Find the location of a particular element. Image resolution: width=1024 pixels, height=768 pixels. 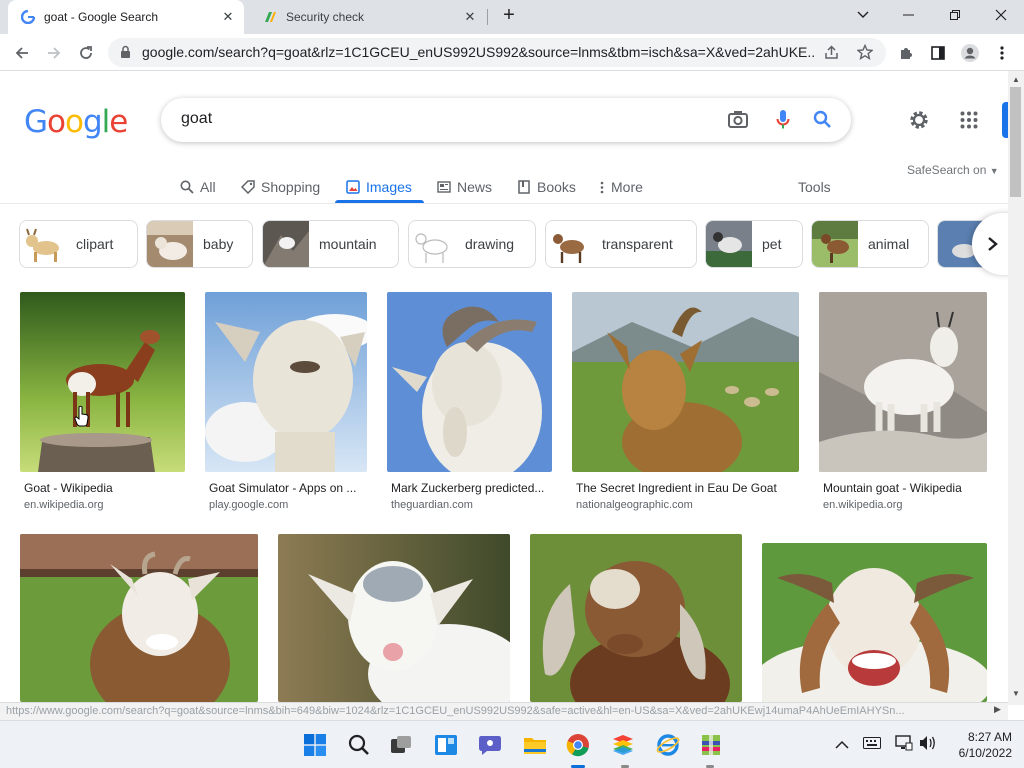

result-source: nationalgeographic.com is located at coordinates (634, 505).